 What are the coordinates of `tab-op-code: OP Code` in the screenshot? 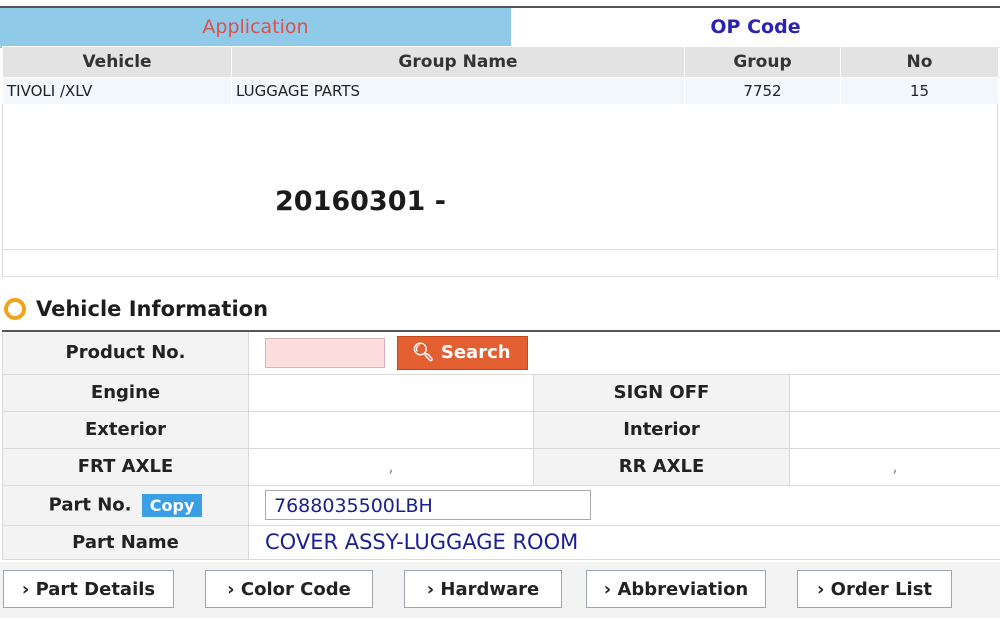 It's located at (755, 28).